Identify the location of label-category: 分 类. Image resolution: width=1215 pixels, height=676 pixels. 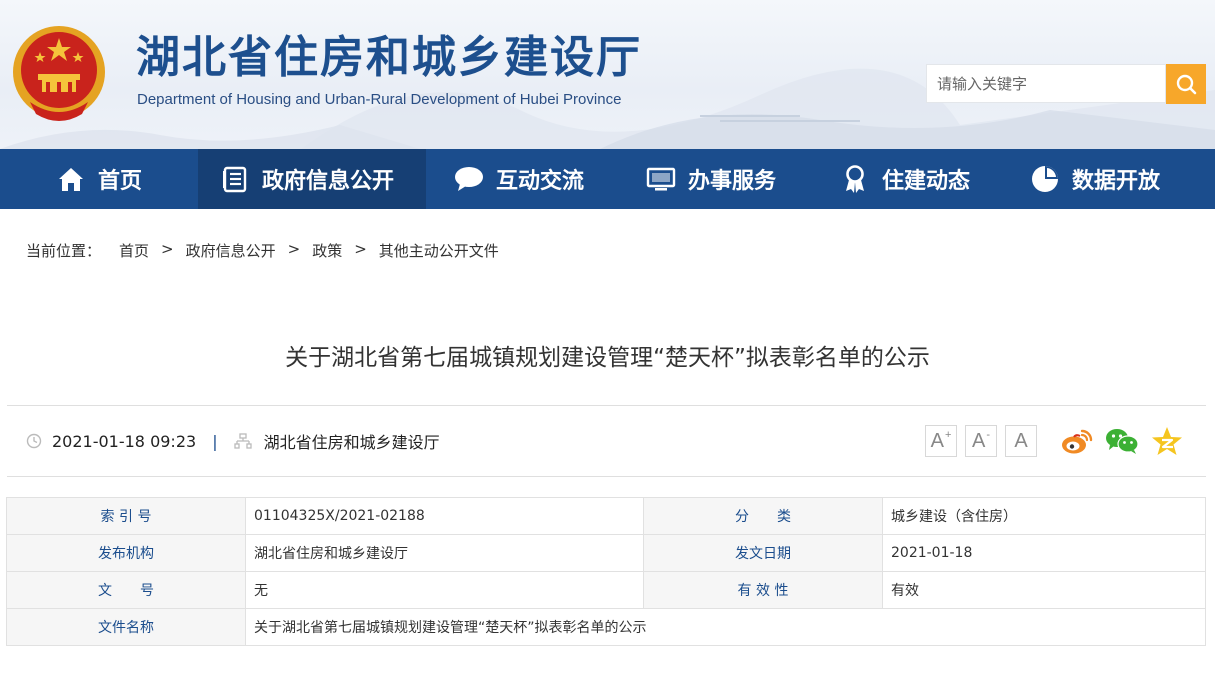
(763, 516).